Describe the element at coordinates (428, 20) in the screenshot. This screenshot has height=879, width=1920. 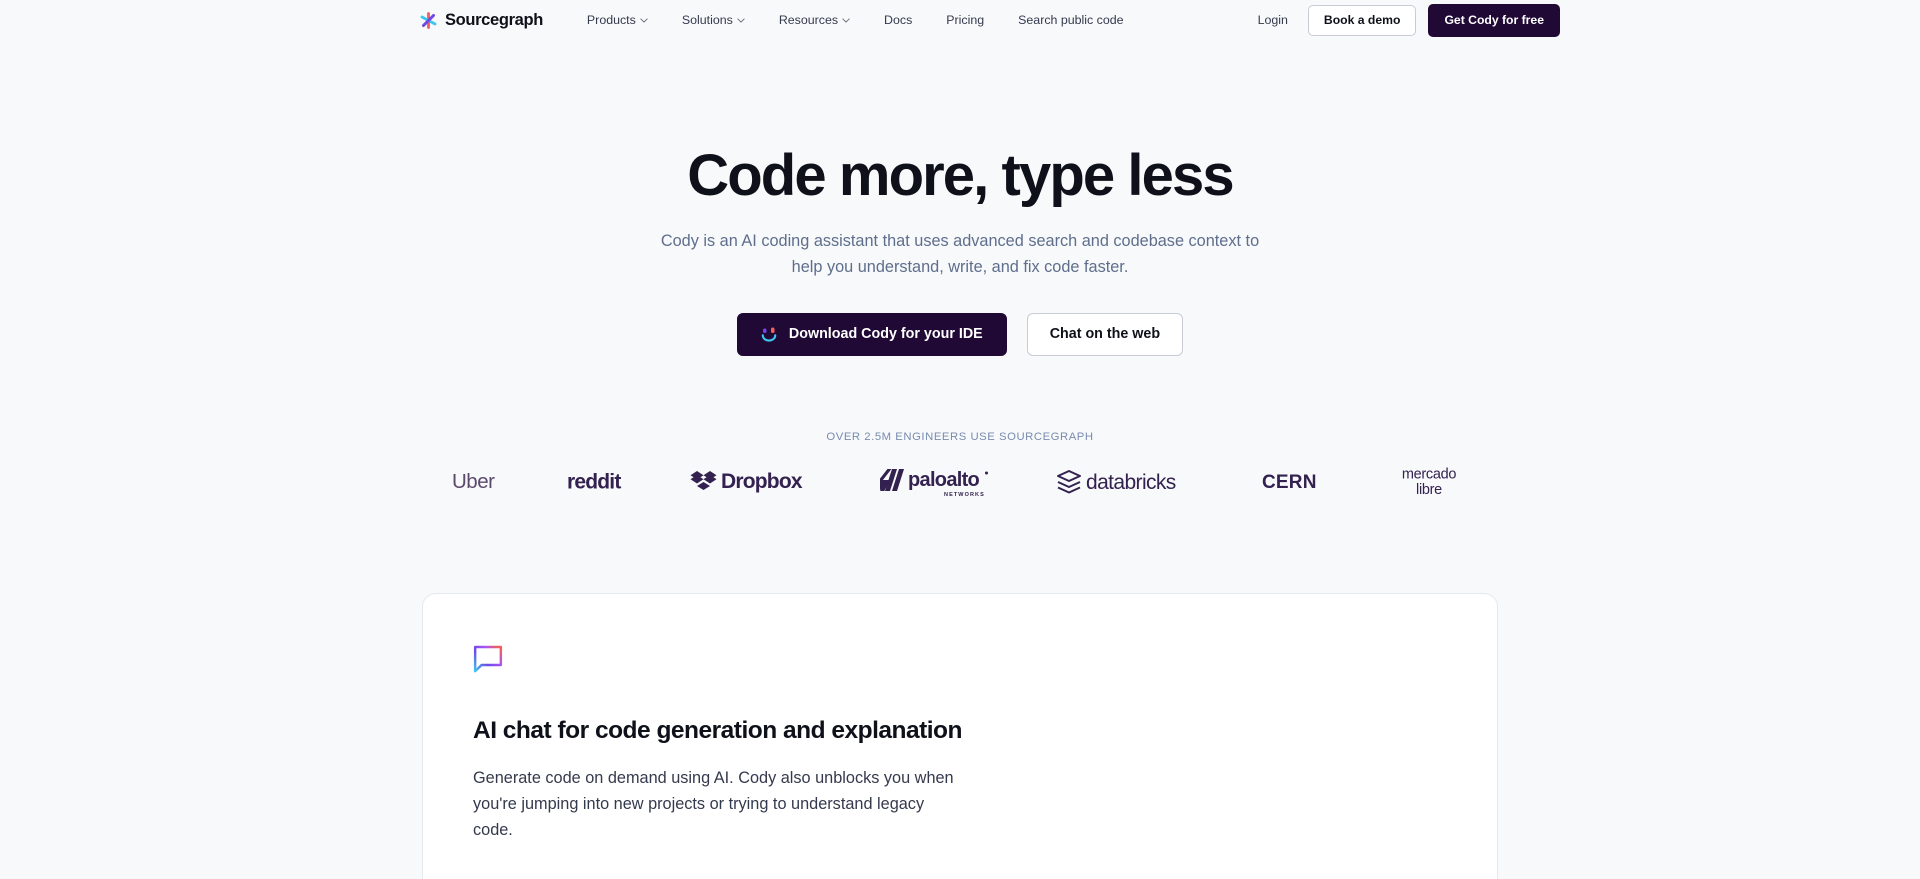
I see `sourcegraph-starburst-icon` at that location.